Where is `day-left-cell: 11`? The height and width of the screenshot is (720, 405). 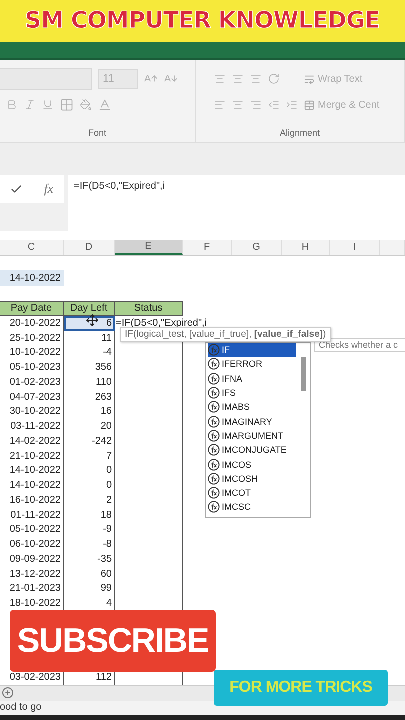 day-left-cell: 11 is located at coordinates (89, 338).